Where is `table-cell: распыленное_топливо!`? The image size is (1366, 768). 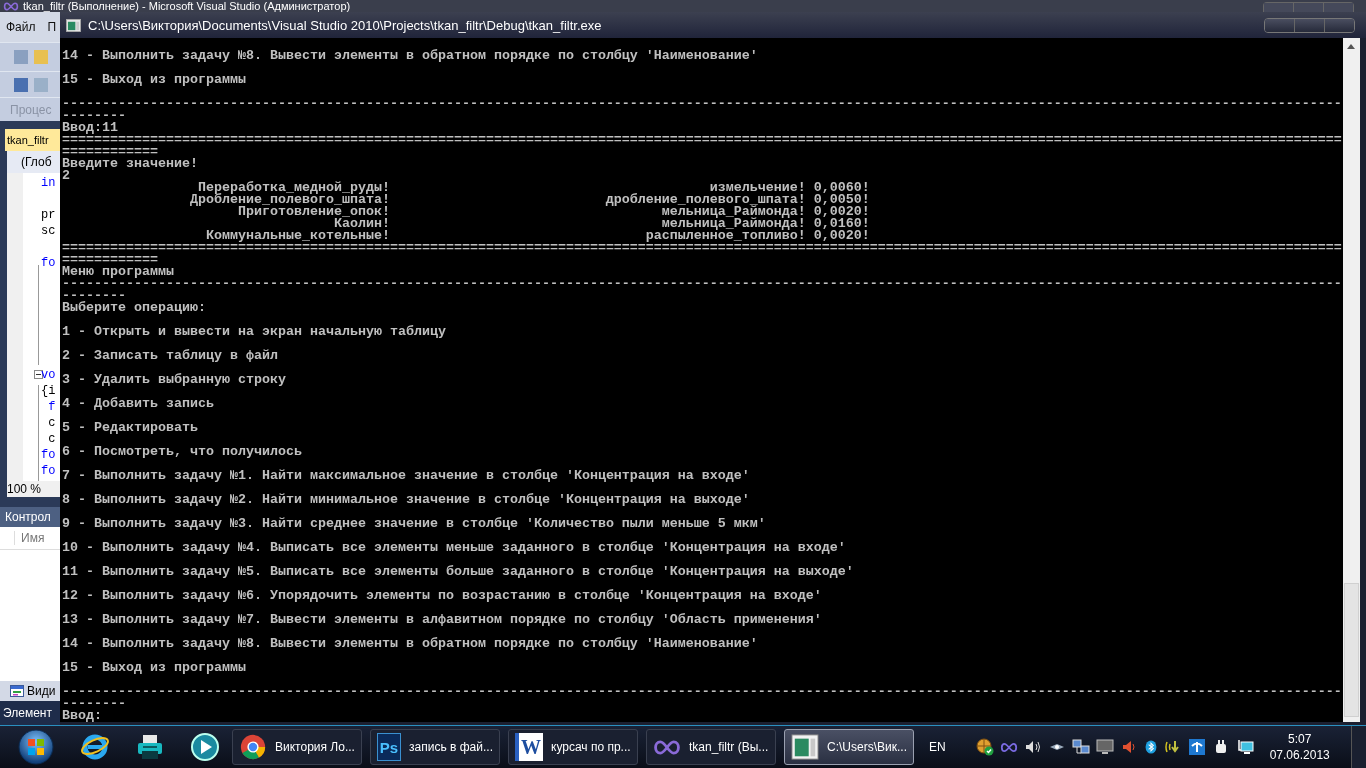 table-cell: распыленное_топливо! is located at coordinates (725, 236).